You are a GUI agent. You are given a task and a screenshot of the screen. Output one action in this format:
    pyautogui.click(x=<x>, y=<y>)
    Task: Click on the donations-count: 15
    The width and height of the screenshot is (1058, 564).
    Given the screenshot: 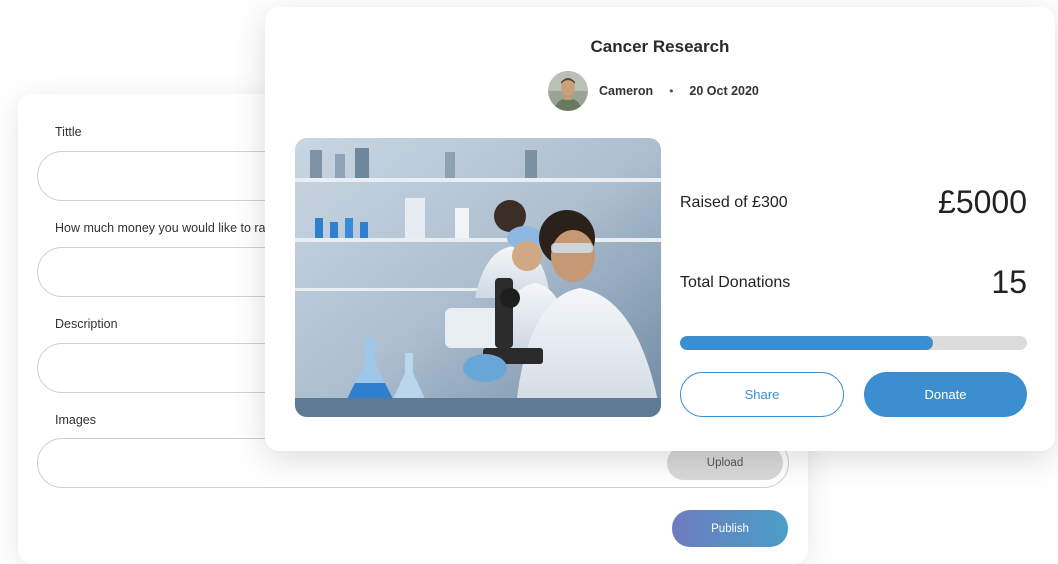 What is the action you would take?
    pyautogui.click(x=1009, y=282)
    